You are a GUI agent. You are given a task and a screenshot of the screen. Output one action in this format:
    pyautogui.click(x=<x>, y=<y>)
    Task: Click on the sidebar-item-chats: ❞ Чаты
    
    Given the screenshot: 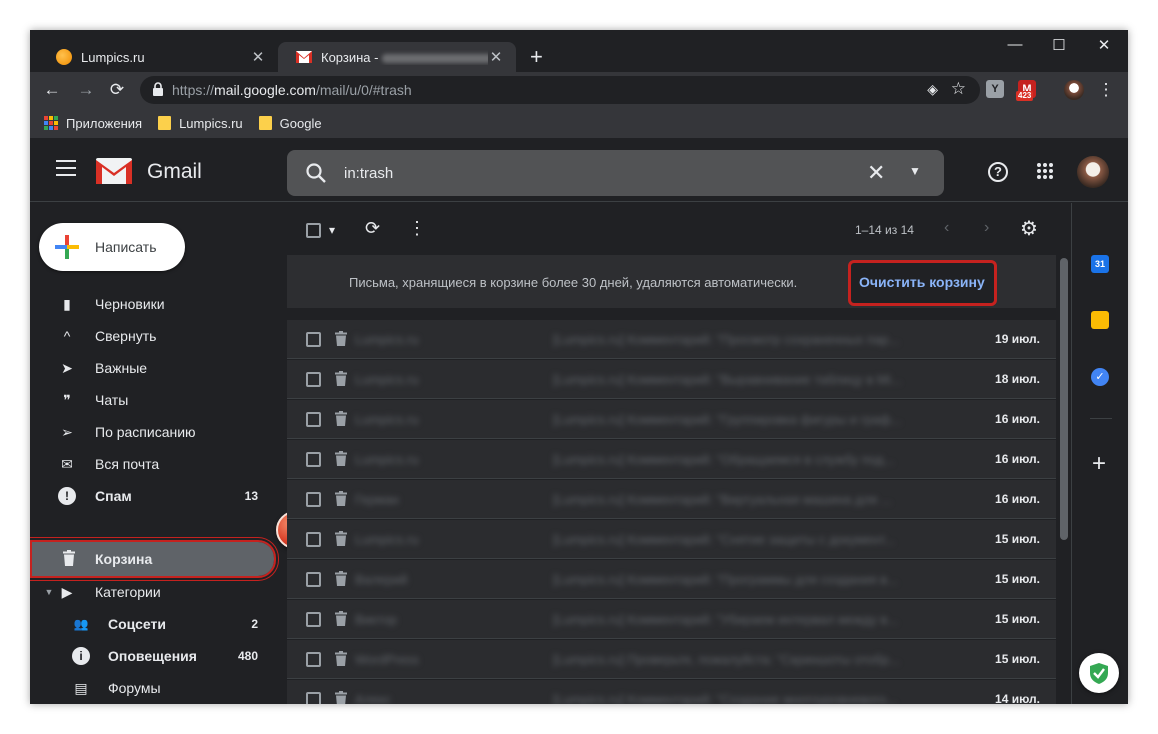 What is the action you would take?
    pyautogui.click(x=158, y=400)
    